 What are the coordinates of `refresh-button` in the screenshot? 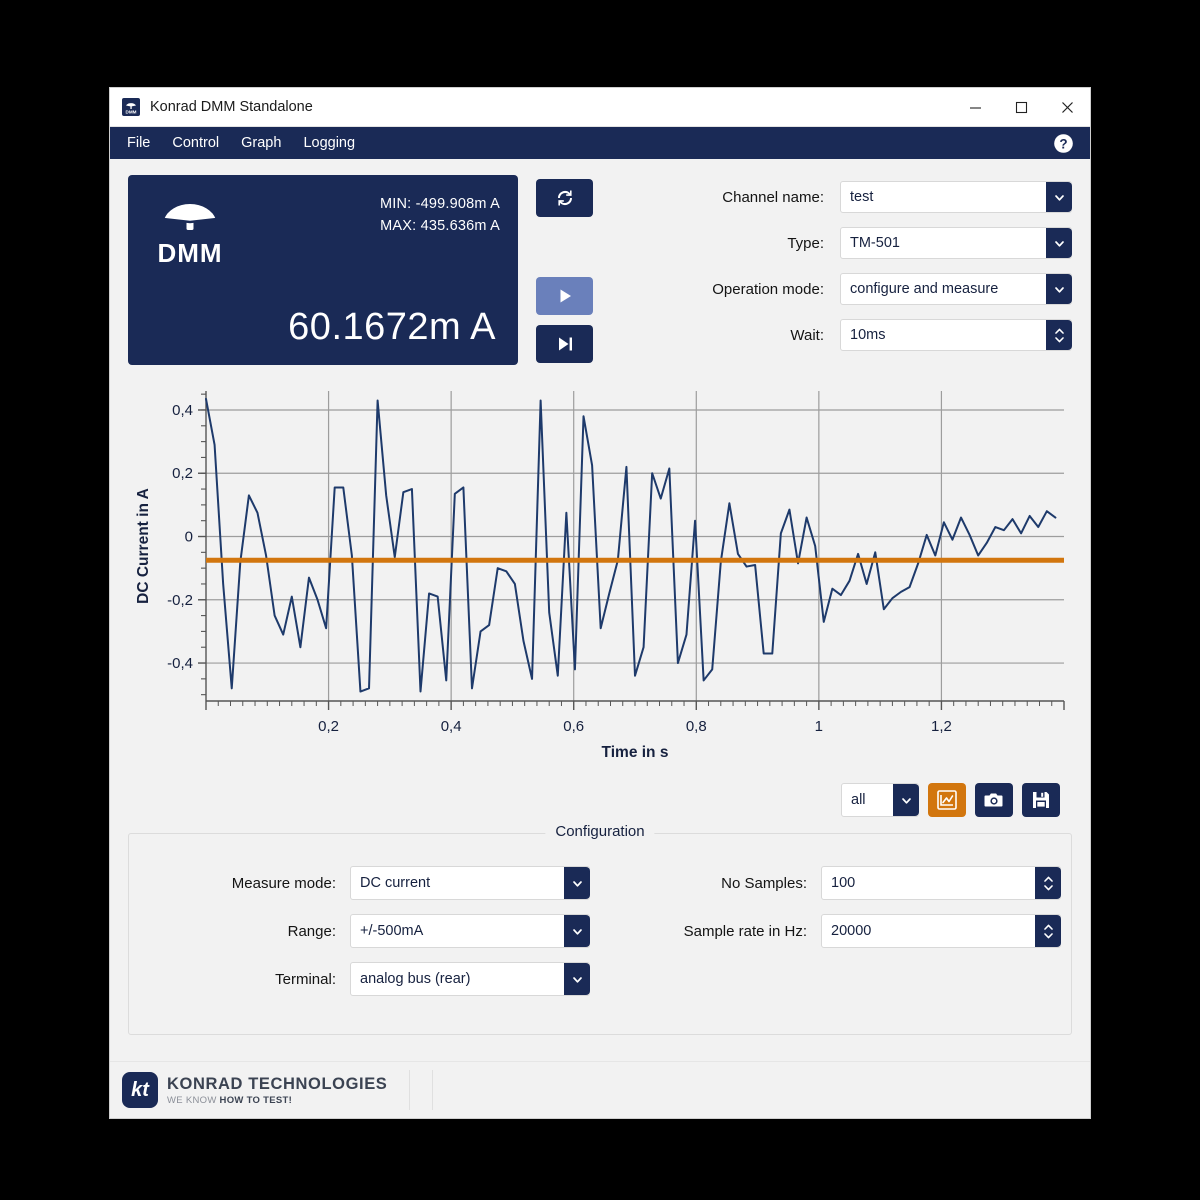 It's located at (564, 198).